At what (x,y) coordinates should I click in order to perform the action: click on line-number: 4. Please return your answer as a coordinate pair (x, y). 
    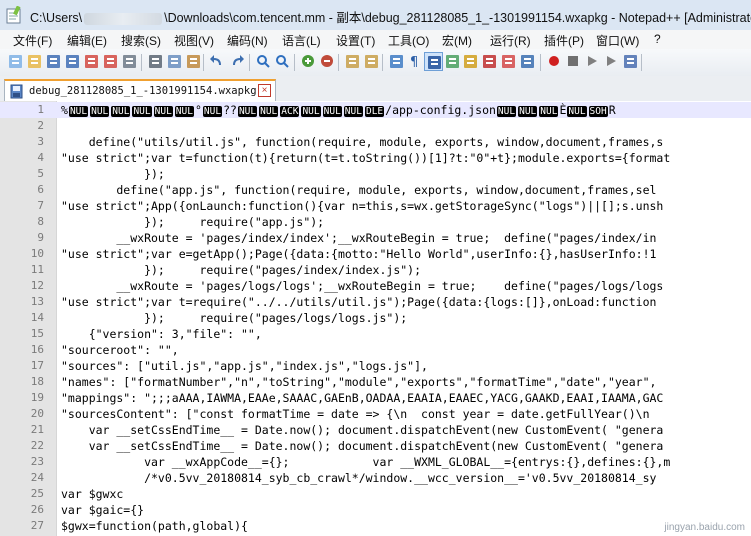
    Looking at the image, I should click on (40, 157).